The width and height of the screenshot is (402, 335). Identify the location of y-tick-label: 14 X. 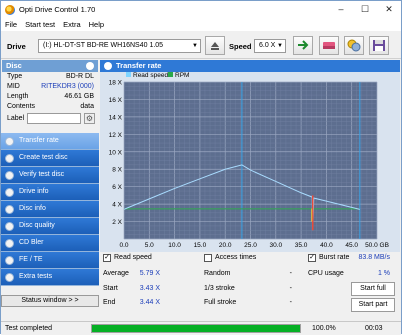
(116, 117).